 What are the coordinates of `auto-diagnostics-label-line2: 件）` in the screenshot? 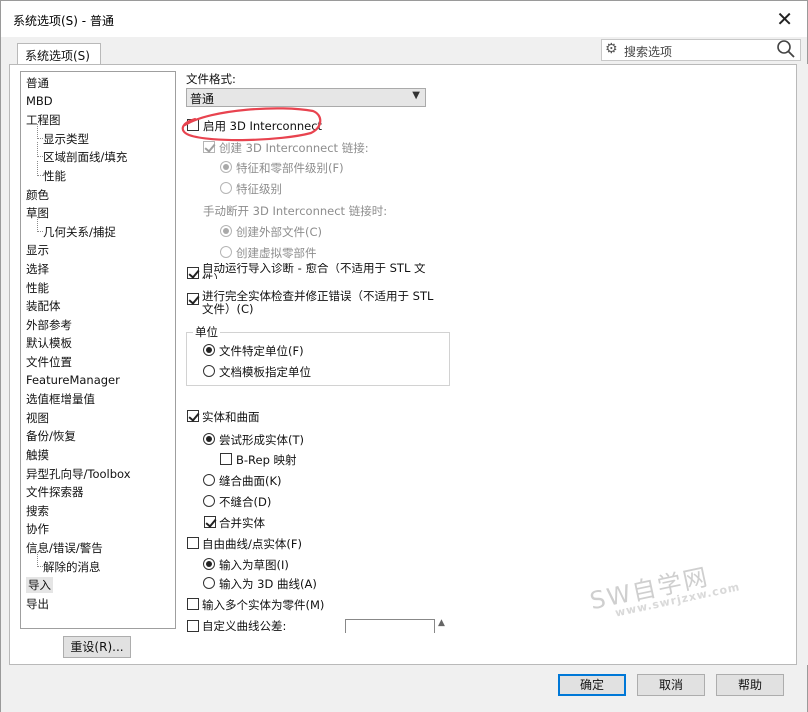 It's located at (213, 275).